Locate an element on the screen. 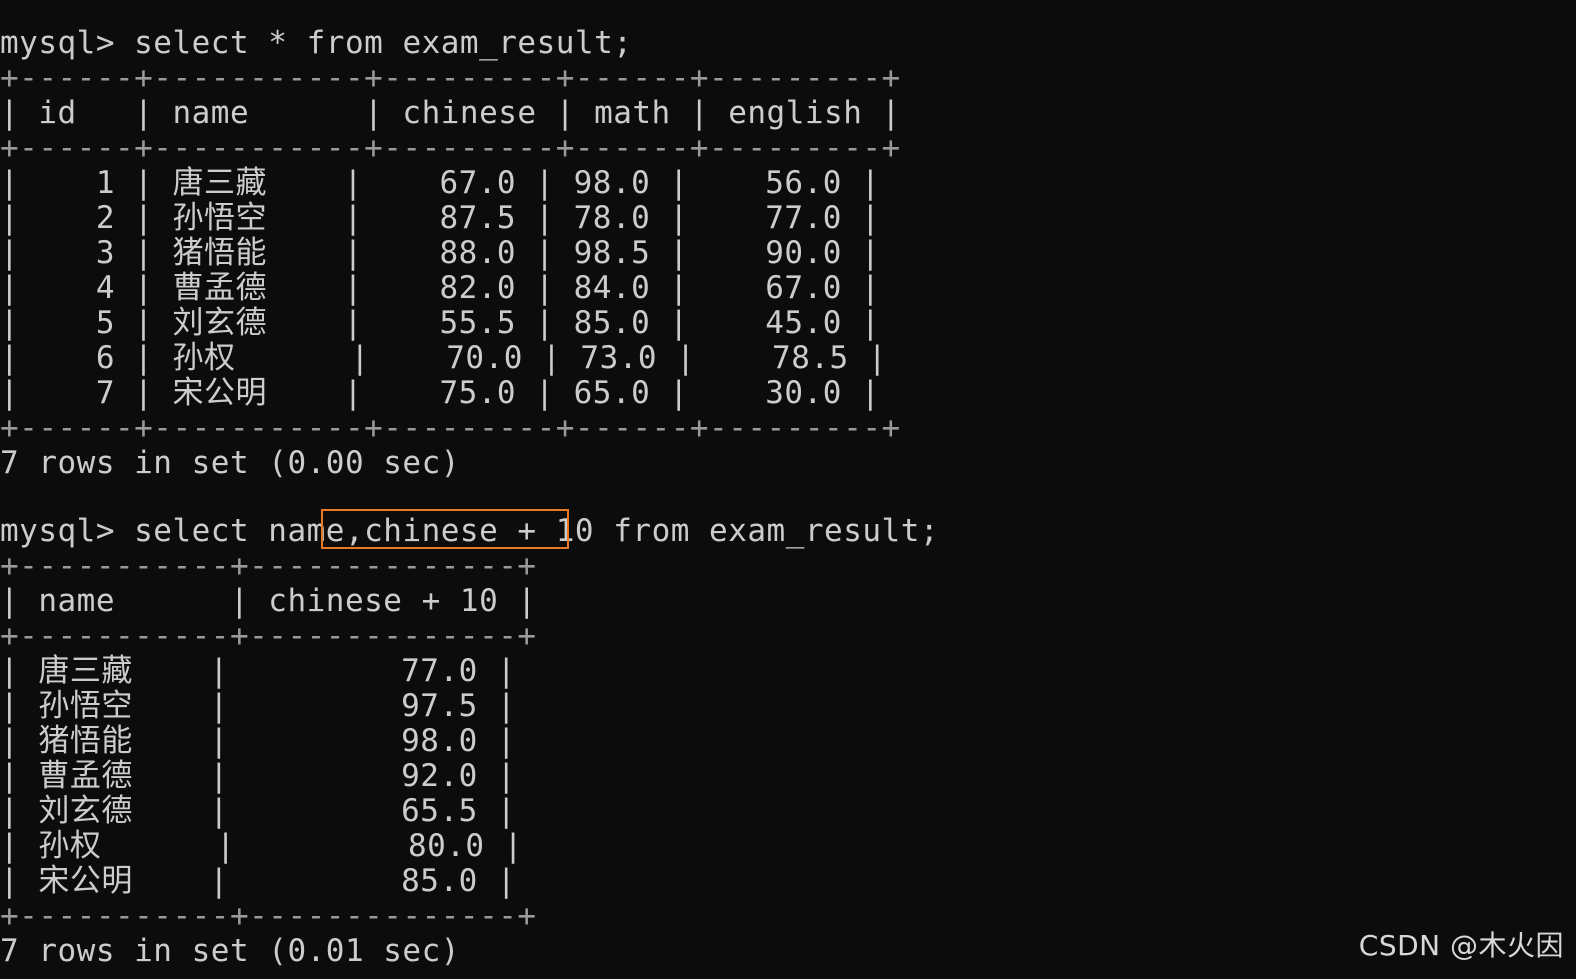  table-row: | 4 | 曹孟德 | 82.0 | 84.0 | 67.0 | is located at coordinates (440, 288).